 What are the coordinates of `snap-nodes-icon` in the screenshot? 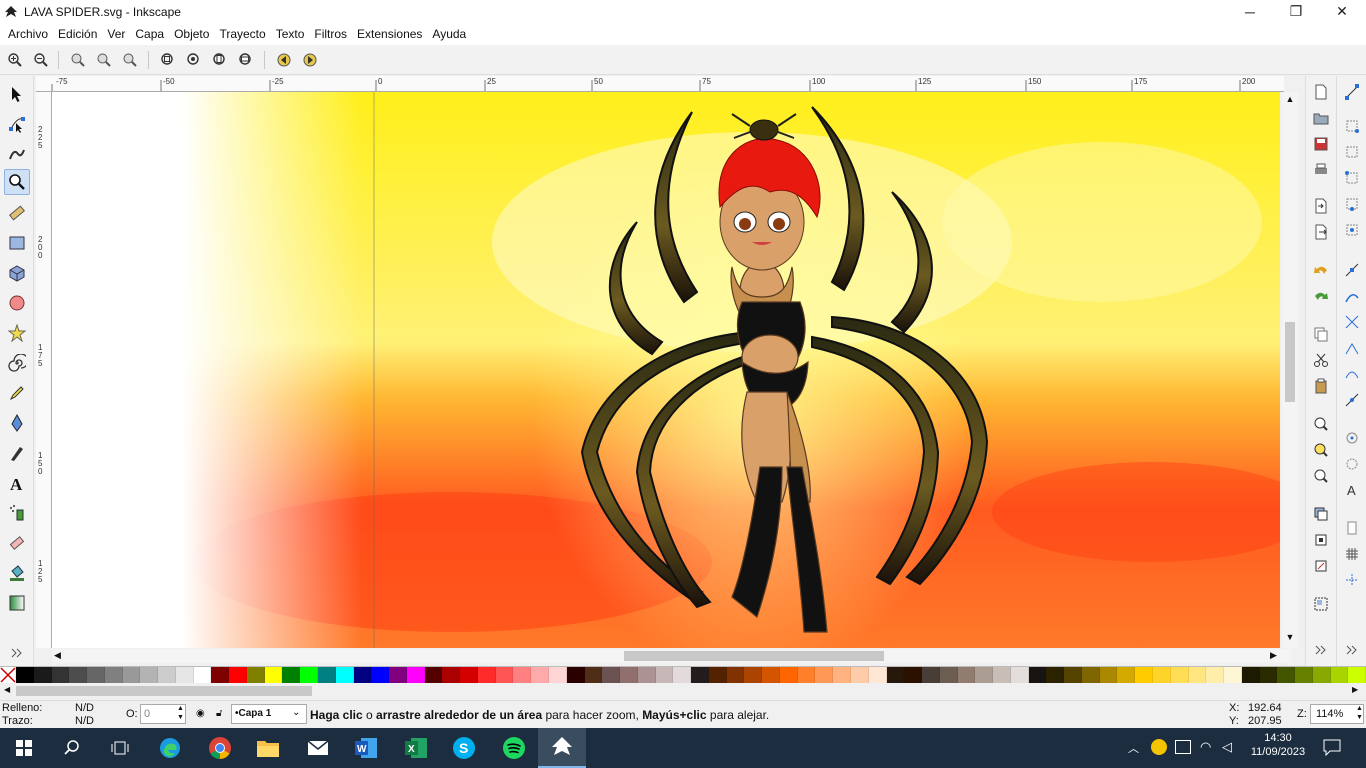 It's located at (1352, 270).